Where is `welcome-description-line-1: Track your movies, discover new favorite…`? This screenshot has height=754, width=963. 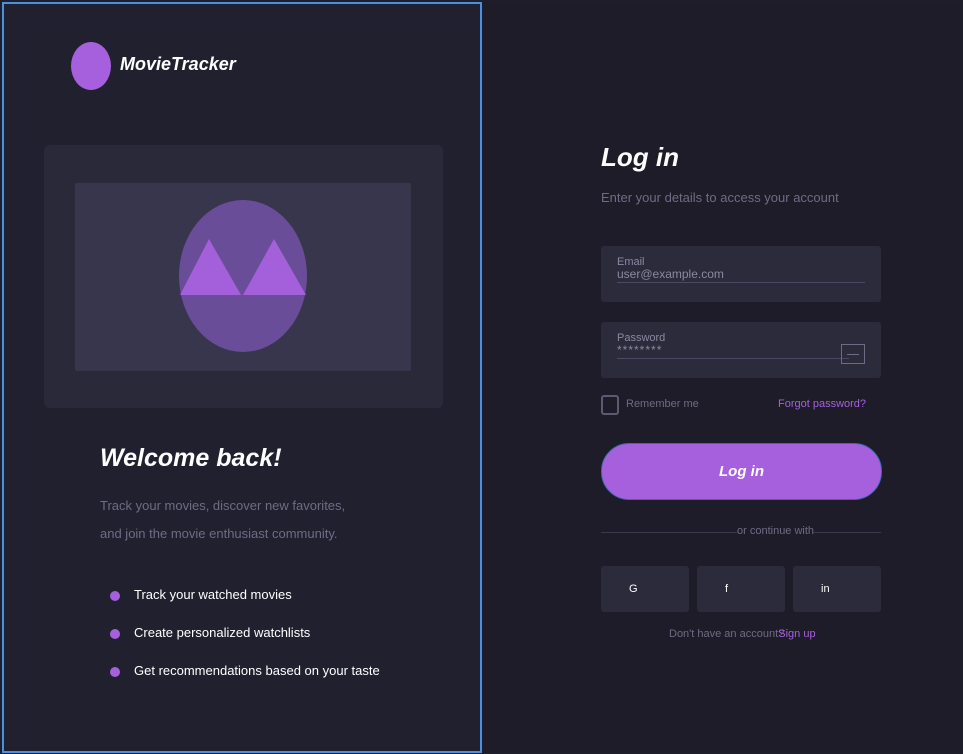 welcome-description-line-1: Track your movies, discover new favorite… is located at coordinates (223, 505).